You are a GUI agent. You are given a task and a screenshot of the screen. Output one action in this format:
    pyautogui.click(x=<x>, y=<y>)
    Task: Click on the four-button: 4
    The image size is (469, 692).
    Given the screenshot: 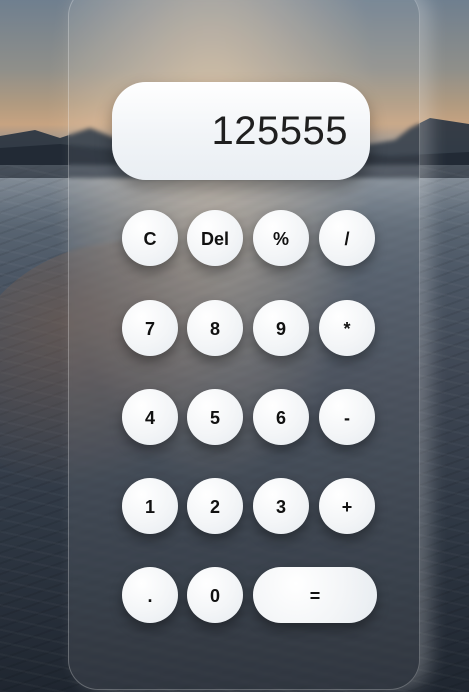 What is the action you would take?
    pyautogui.click(x=150, y=417)
    